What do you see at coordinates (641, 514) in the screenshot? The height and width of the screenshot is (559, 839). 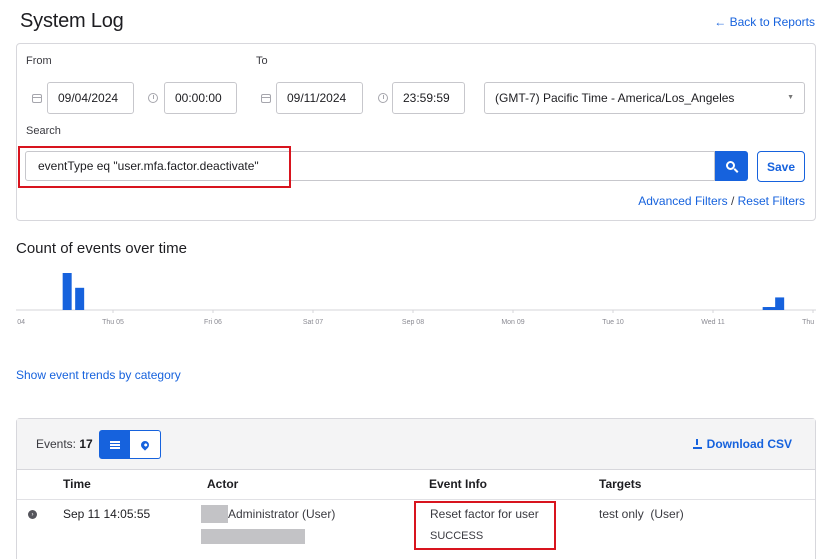 I see `event-targets: test only (User)` at bounding box center [641, 514].